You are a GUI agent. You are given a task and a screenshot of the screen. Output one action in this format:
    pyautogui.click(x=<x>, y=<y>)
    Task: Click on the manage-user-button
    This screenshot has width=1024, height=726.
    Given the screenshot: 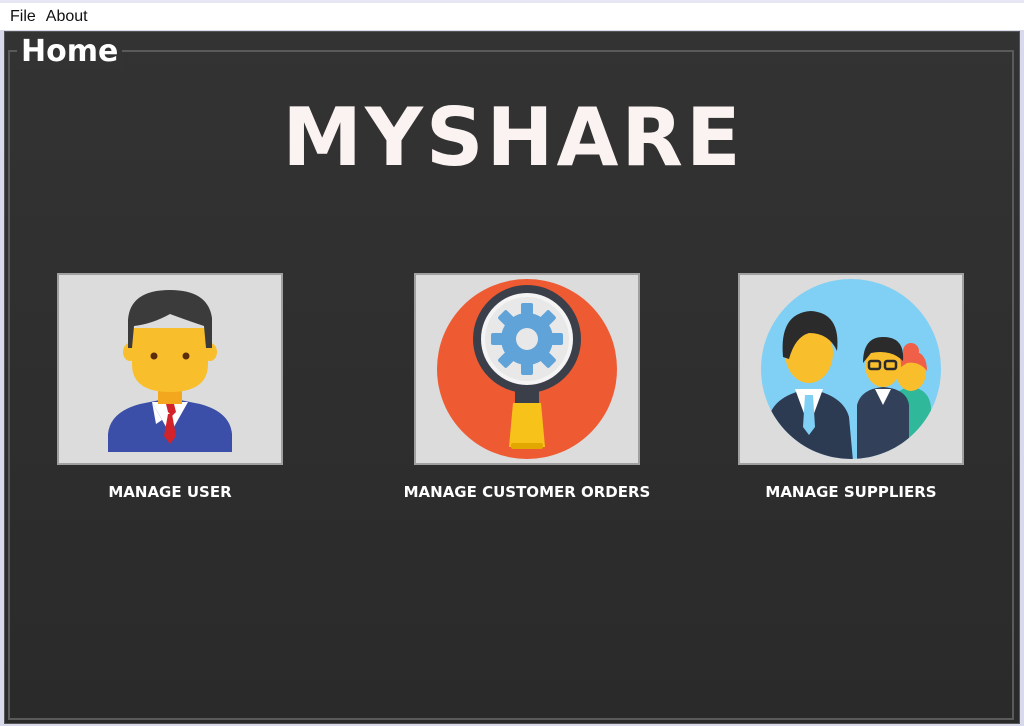 What is the action you would take?
    pyautogui.click(x=170, y=369)
    